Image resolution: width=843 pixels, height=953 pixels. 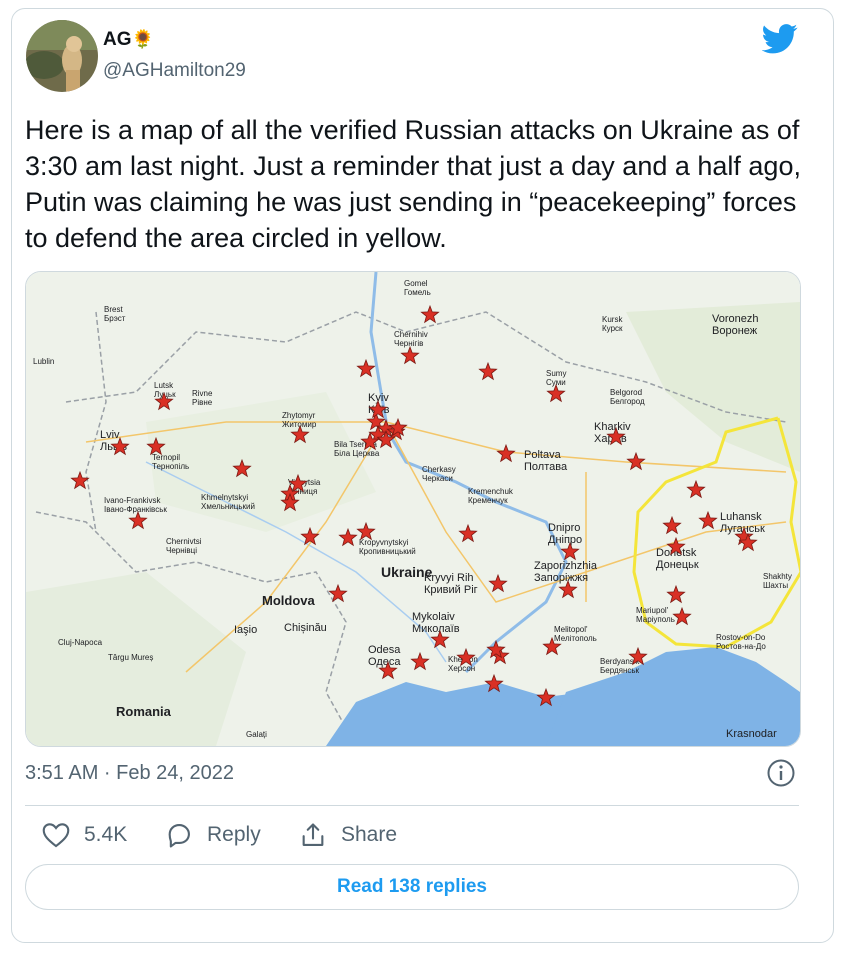 What do you see at coordinates (115, 314) in the screenshot?
I see `city-label-brest: Brest Брэст` at bounding box center [115, 314].